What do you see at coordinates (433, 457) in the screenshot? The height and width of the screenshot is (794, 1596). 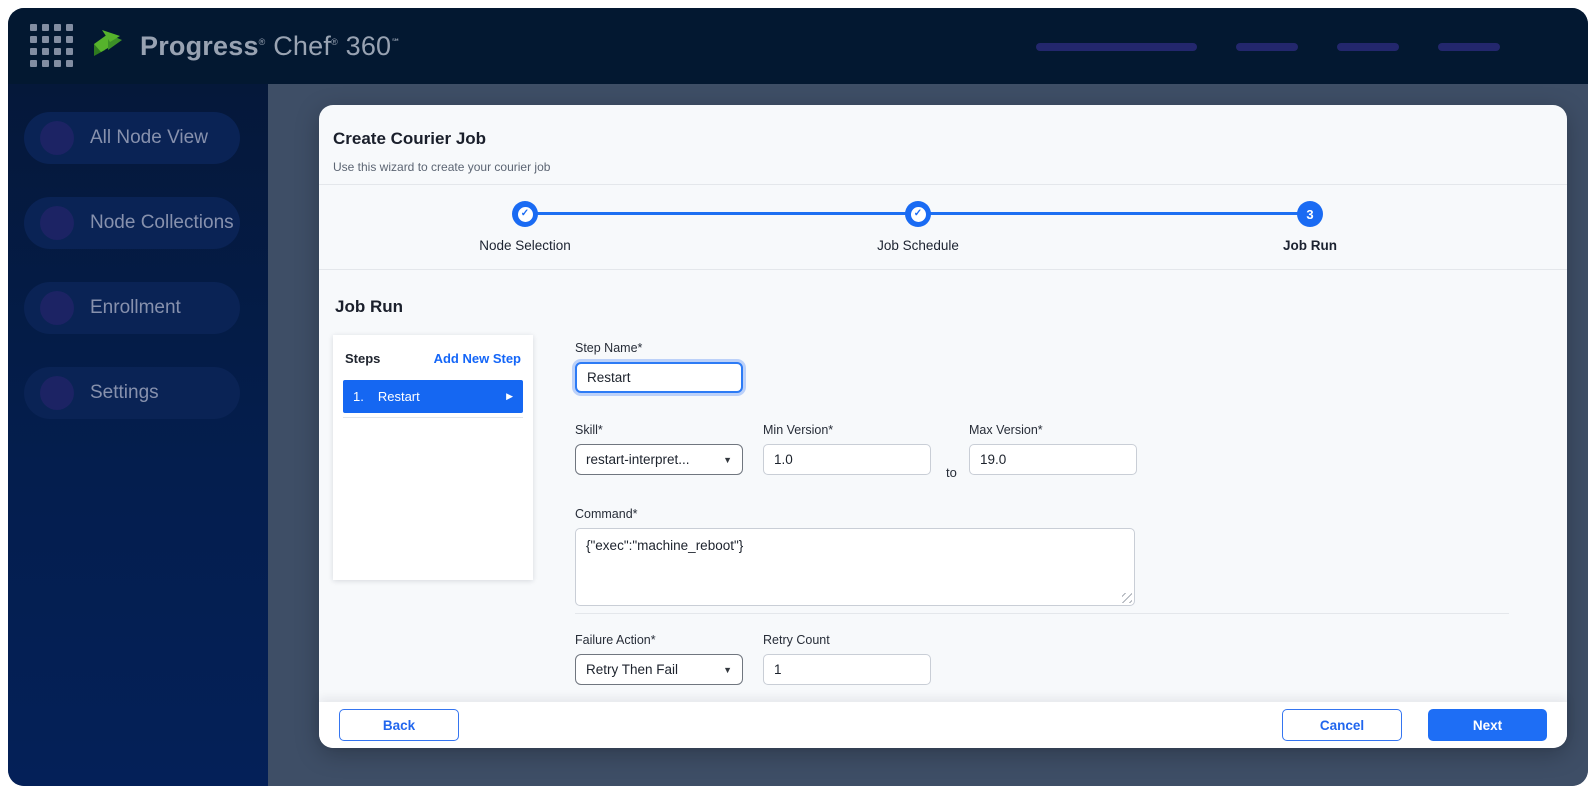 I see `steps-panel: Steps Add New Step 1. Restart ▶` at bounding box center [433, 457].